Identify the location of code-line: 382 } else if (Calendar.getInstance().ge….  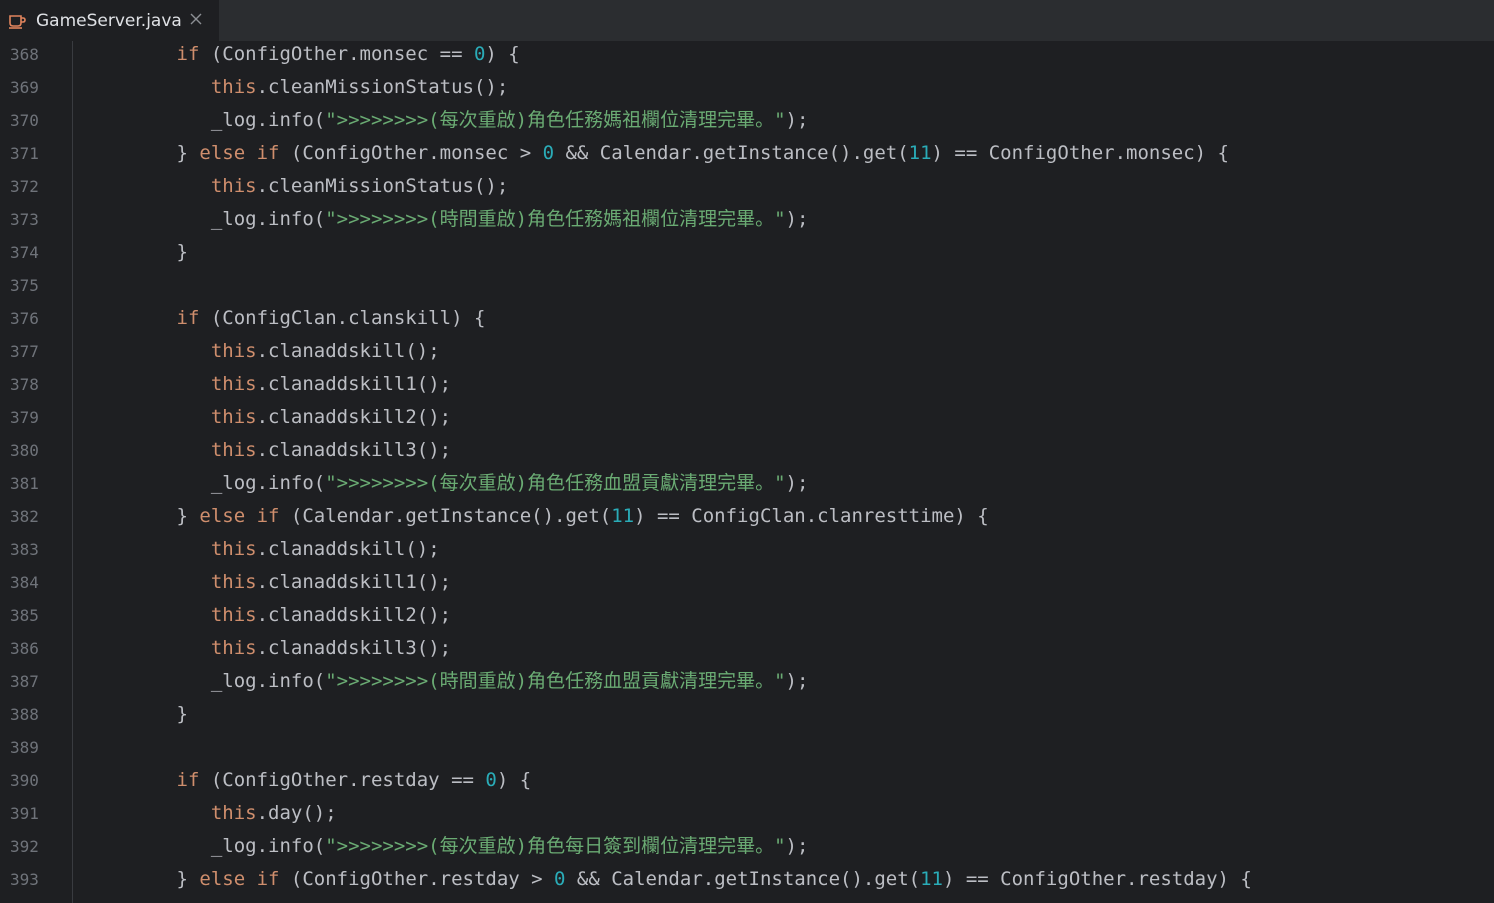
(747, 516).